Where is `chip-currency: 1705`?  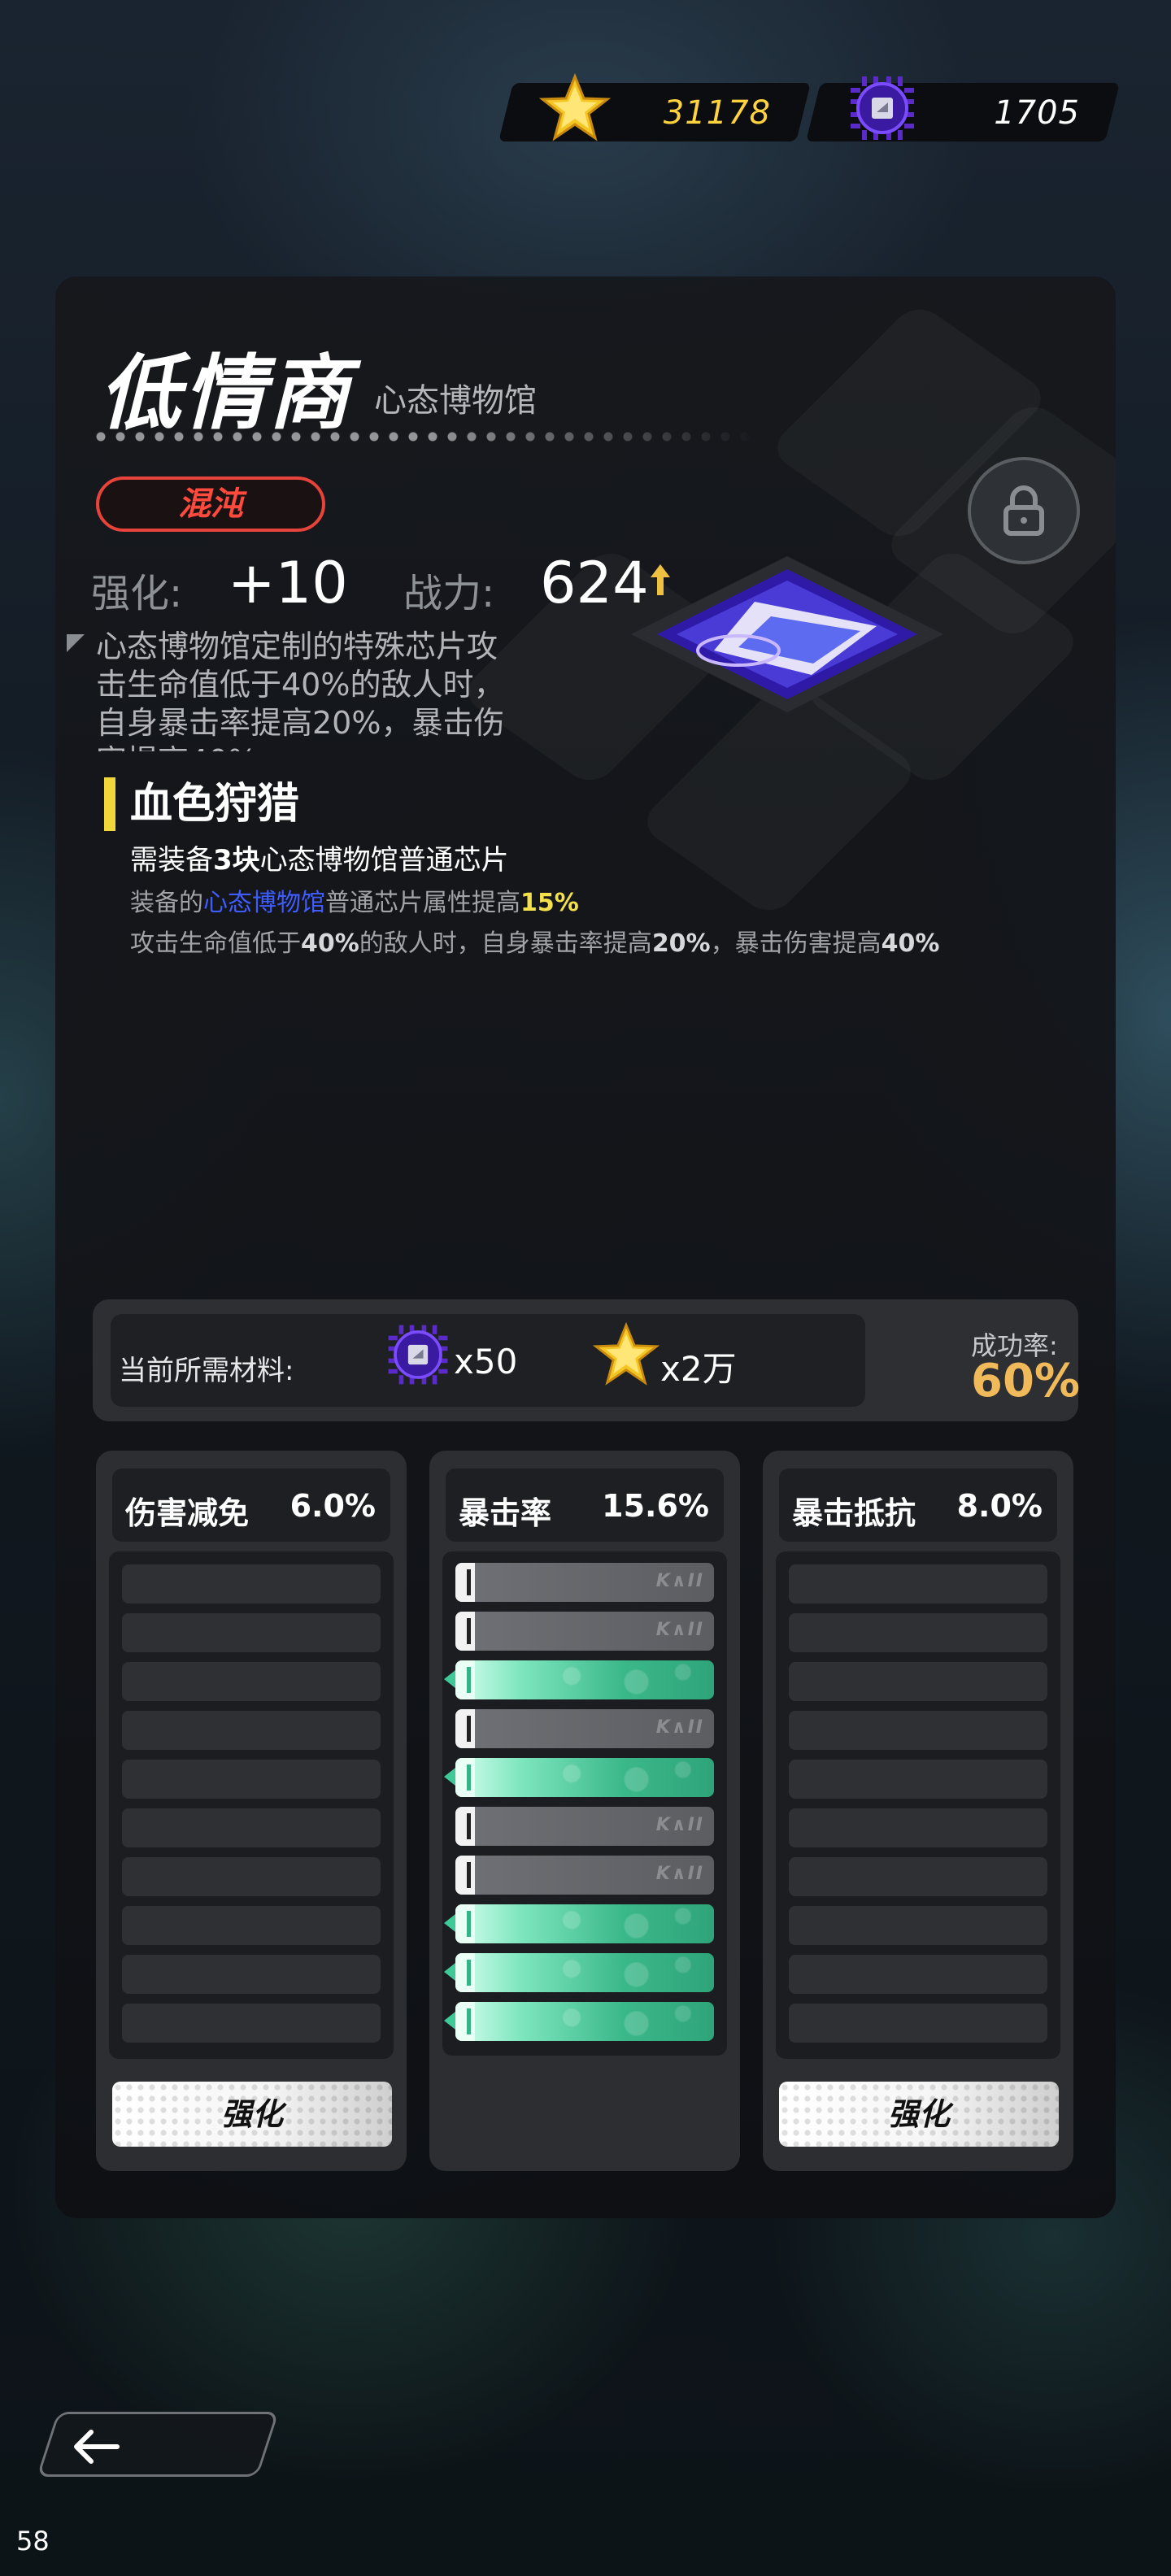
chip-currency: 1705 is located at coordinates (963, 108).